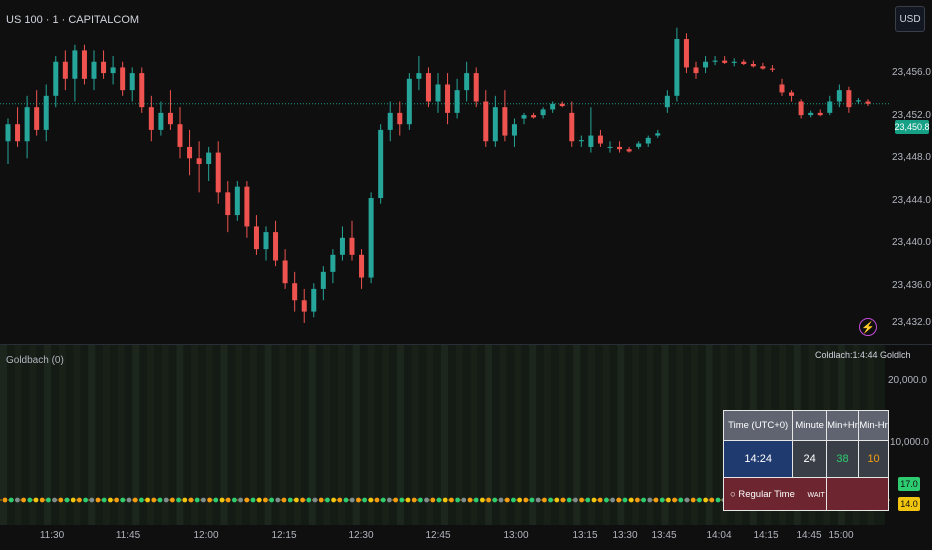 This screenshot has width=932, height=550. What do you see at coordinates (72, 20) in the screenshot?
I see `symbol-title: US 100 · 1 · CAPITALCOM` at bounding box center [72, 20].